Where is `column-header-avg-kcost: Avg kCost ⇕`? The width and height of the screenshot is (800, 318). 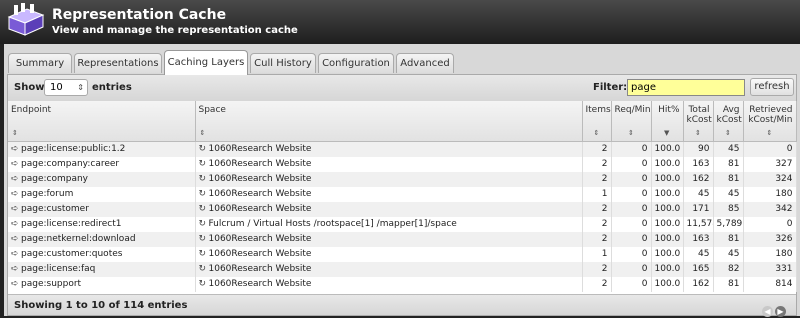 column-header-avg-kcost: Avg kCost ⇕ is located at coordinates (728, 121).